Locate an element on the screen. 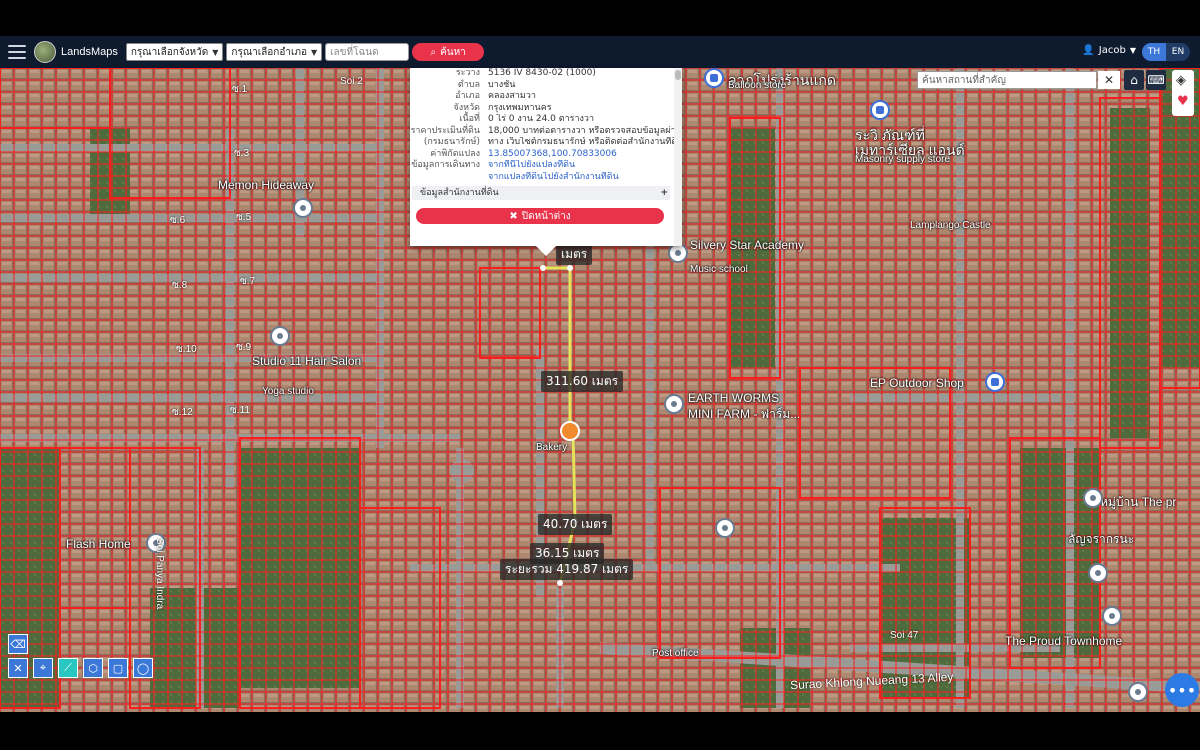 This screenshot has height=750, width=1200. road-label: ซ.9 is located at coordinates (244, 347).